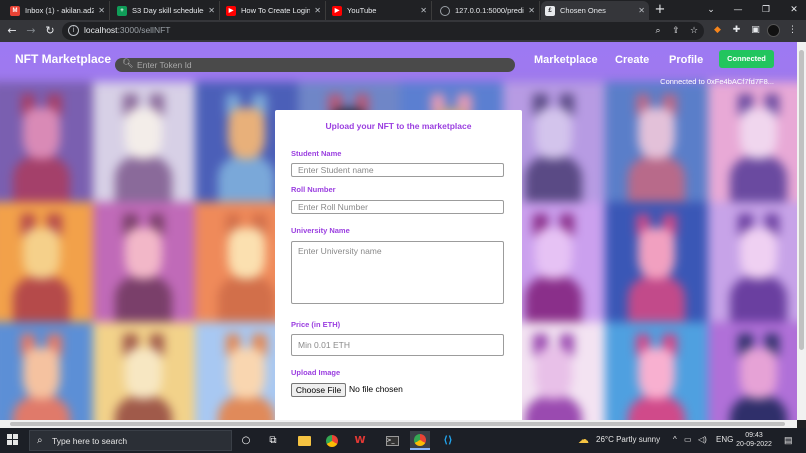 This screenshot has height=453, width=806. Describe the element at coordinates (397, 272) in the screenshot. I see `university-name-textarea` at that location.